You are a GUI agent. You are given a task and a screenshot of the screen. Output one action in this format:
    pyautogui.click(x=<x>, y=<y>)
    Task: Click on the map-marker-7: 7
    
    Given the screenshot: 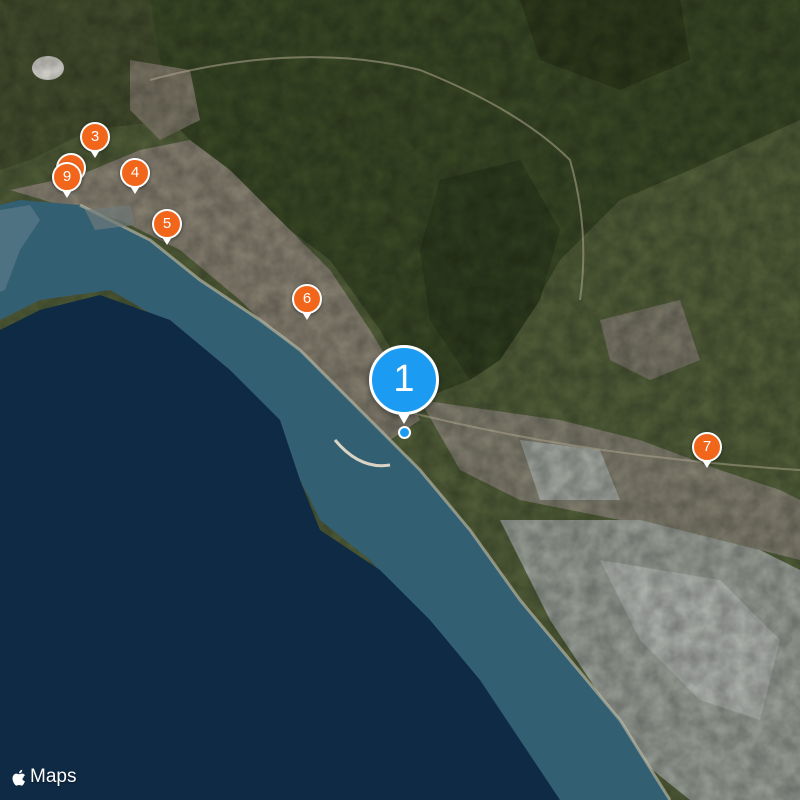 What is the action you would take?
    pyautogui.click(x=707, y=447)
    